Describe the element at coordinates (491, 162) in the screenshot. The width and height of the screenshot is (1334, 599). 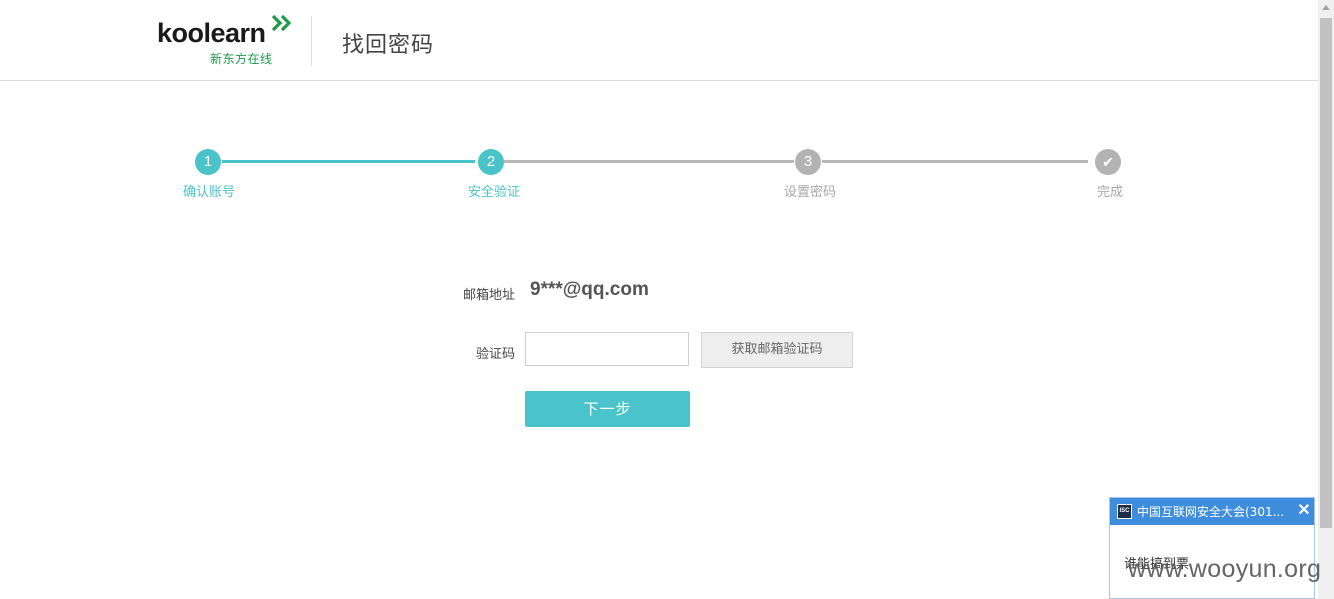
I see `step-2-circle: 2` at that location.